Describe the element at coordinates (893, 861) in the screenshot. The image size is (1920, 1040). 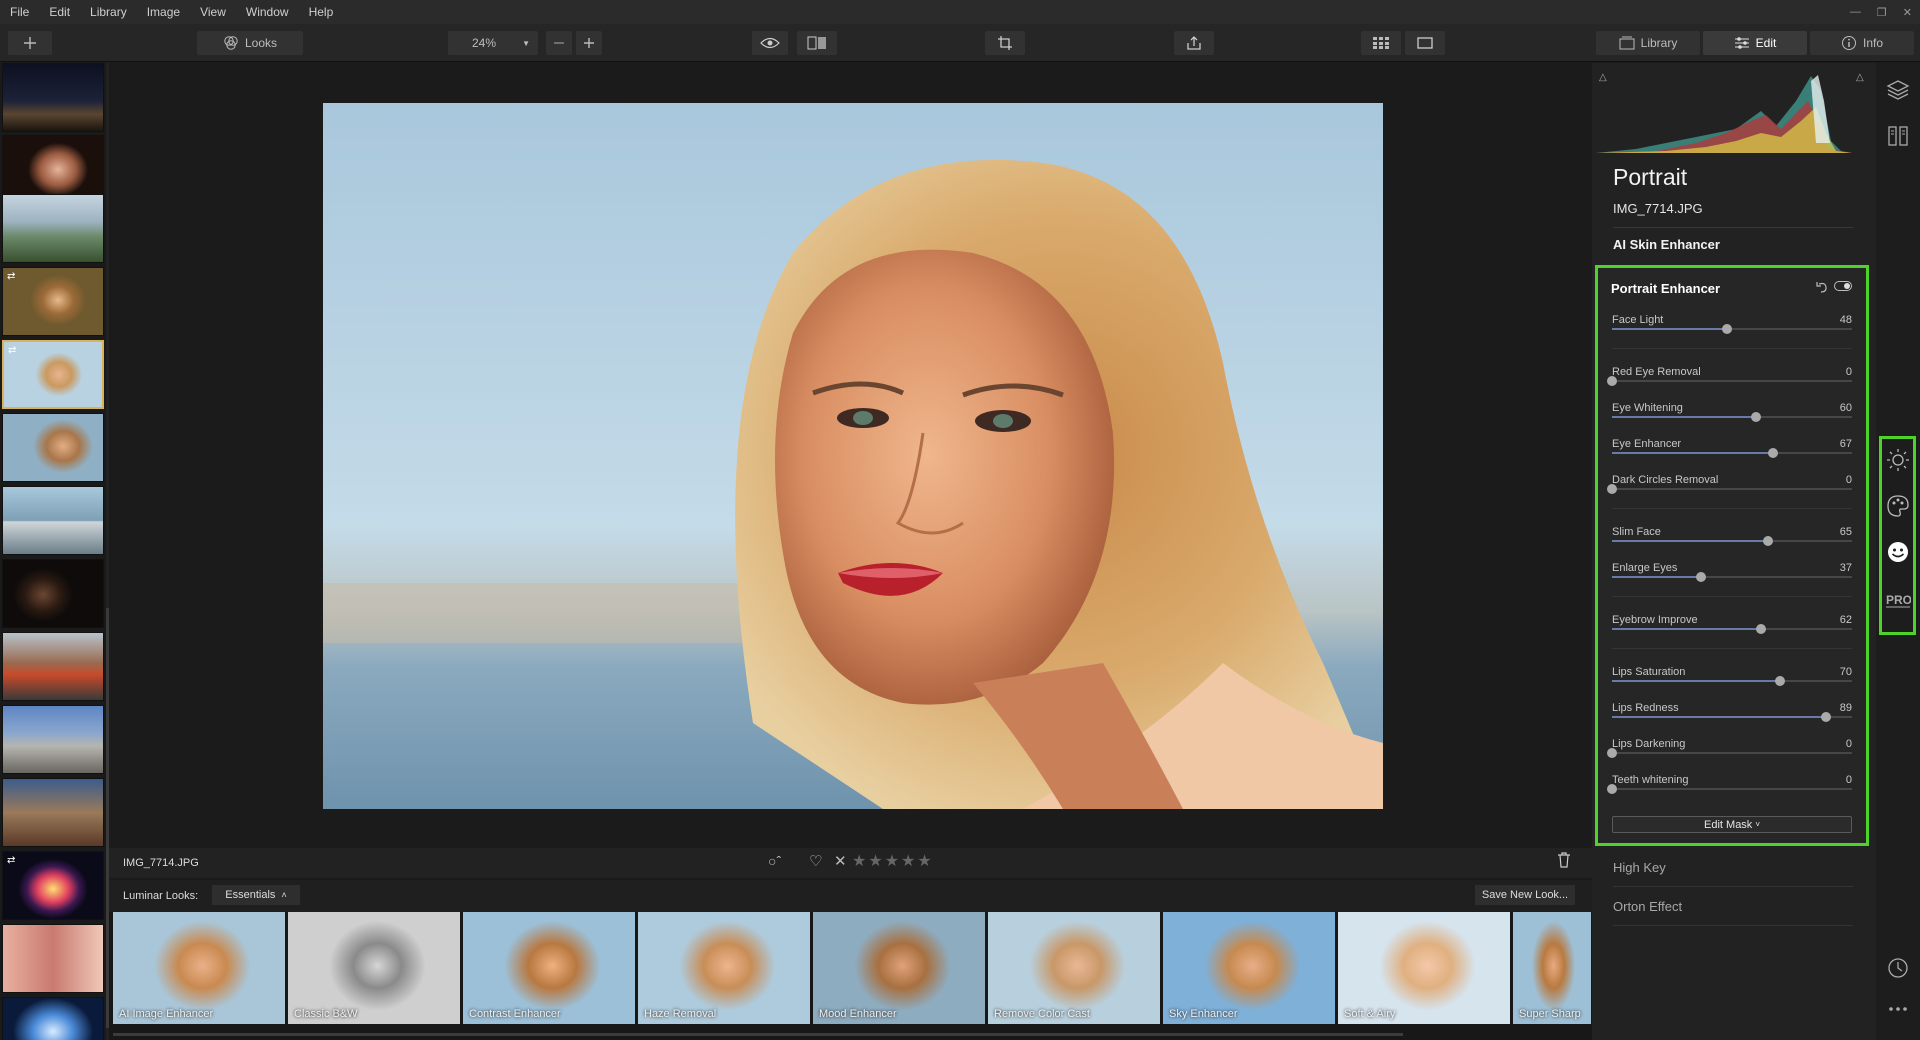
I see `star-rating: ★★★★★` at that location.